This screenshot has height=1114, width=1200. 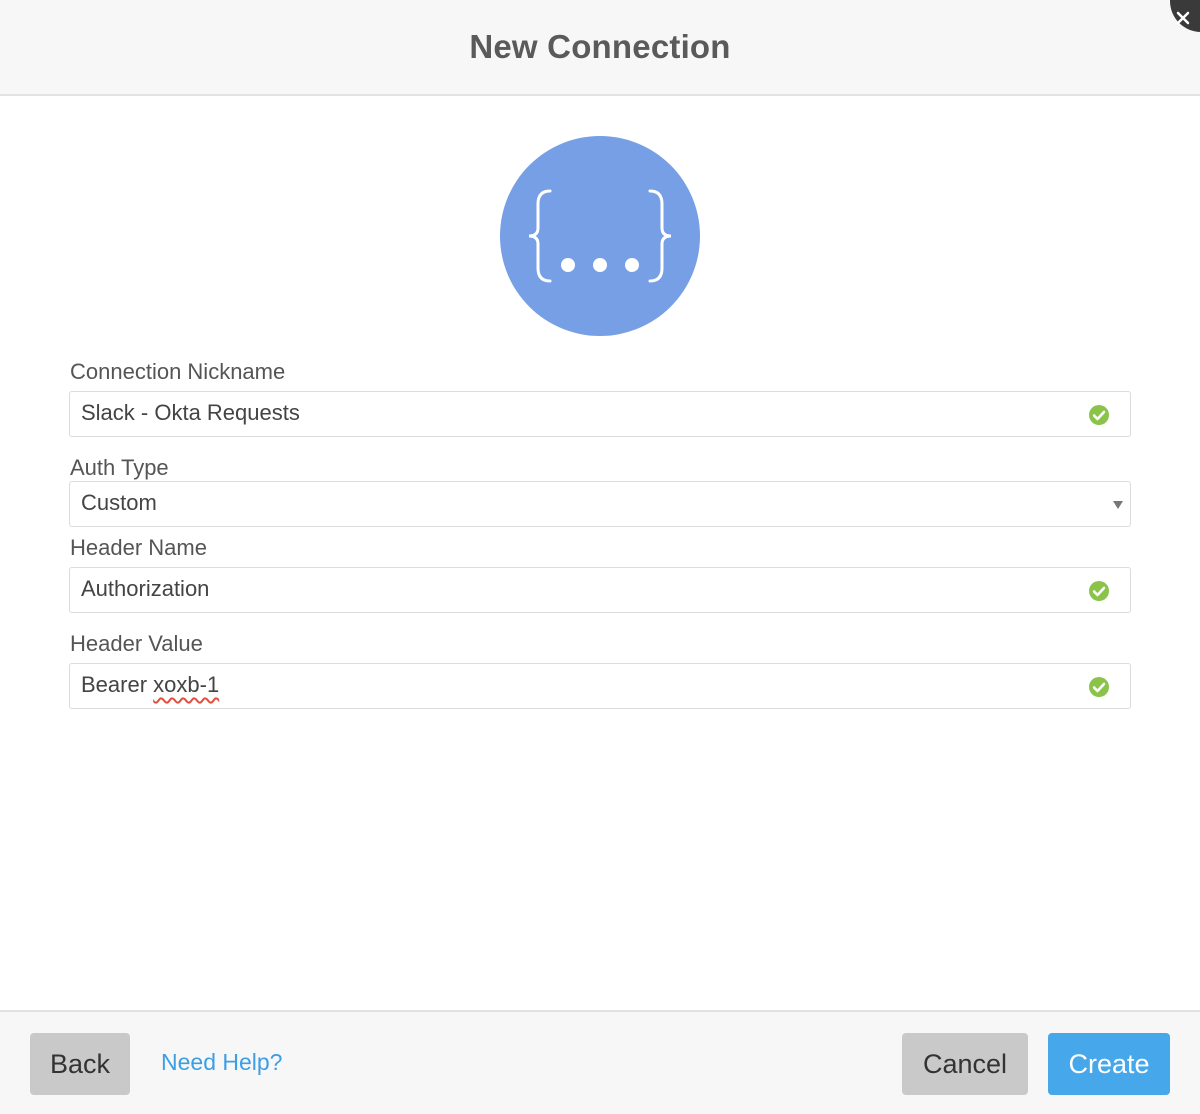 I want to click on auth-type-label: Auth Type, so click(x=119, y=467).